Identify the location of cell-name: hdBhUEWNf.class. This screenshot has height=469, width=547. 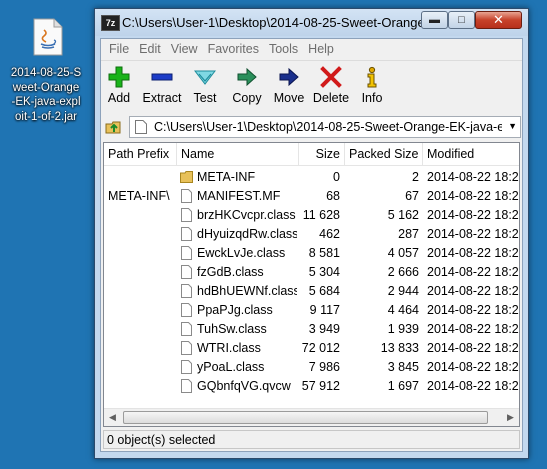
(247, 291).